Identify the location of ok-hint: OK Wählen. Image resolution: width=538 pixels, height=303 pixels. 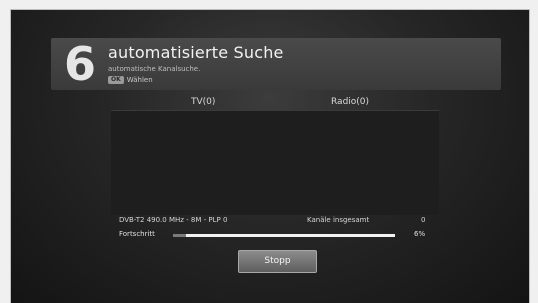
(130, 79).